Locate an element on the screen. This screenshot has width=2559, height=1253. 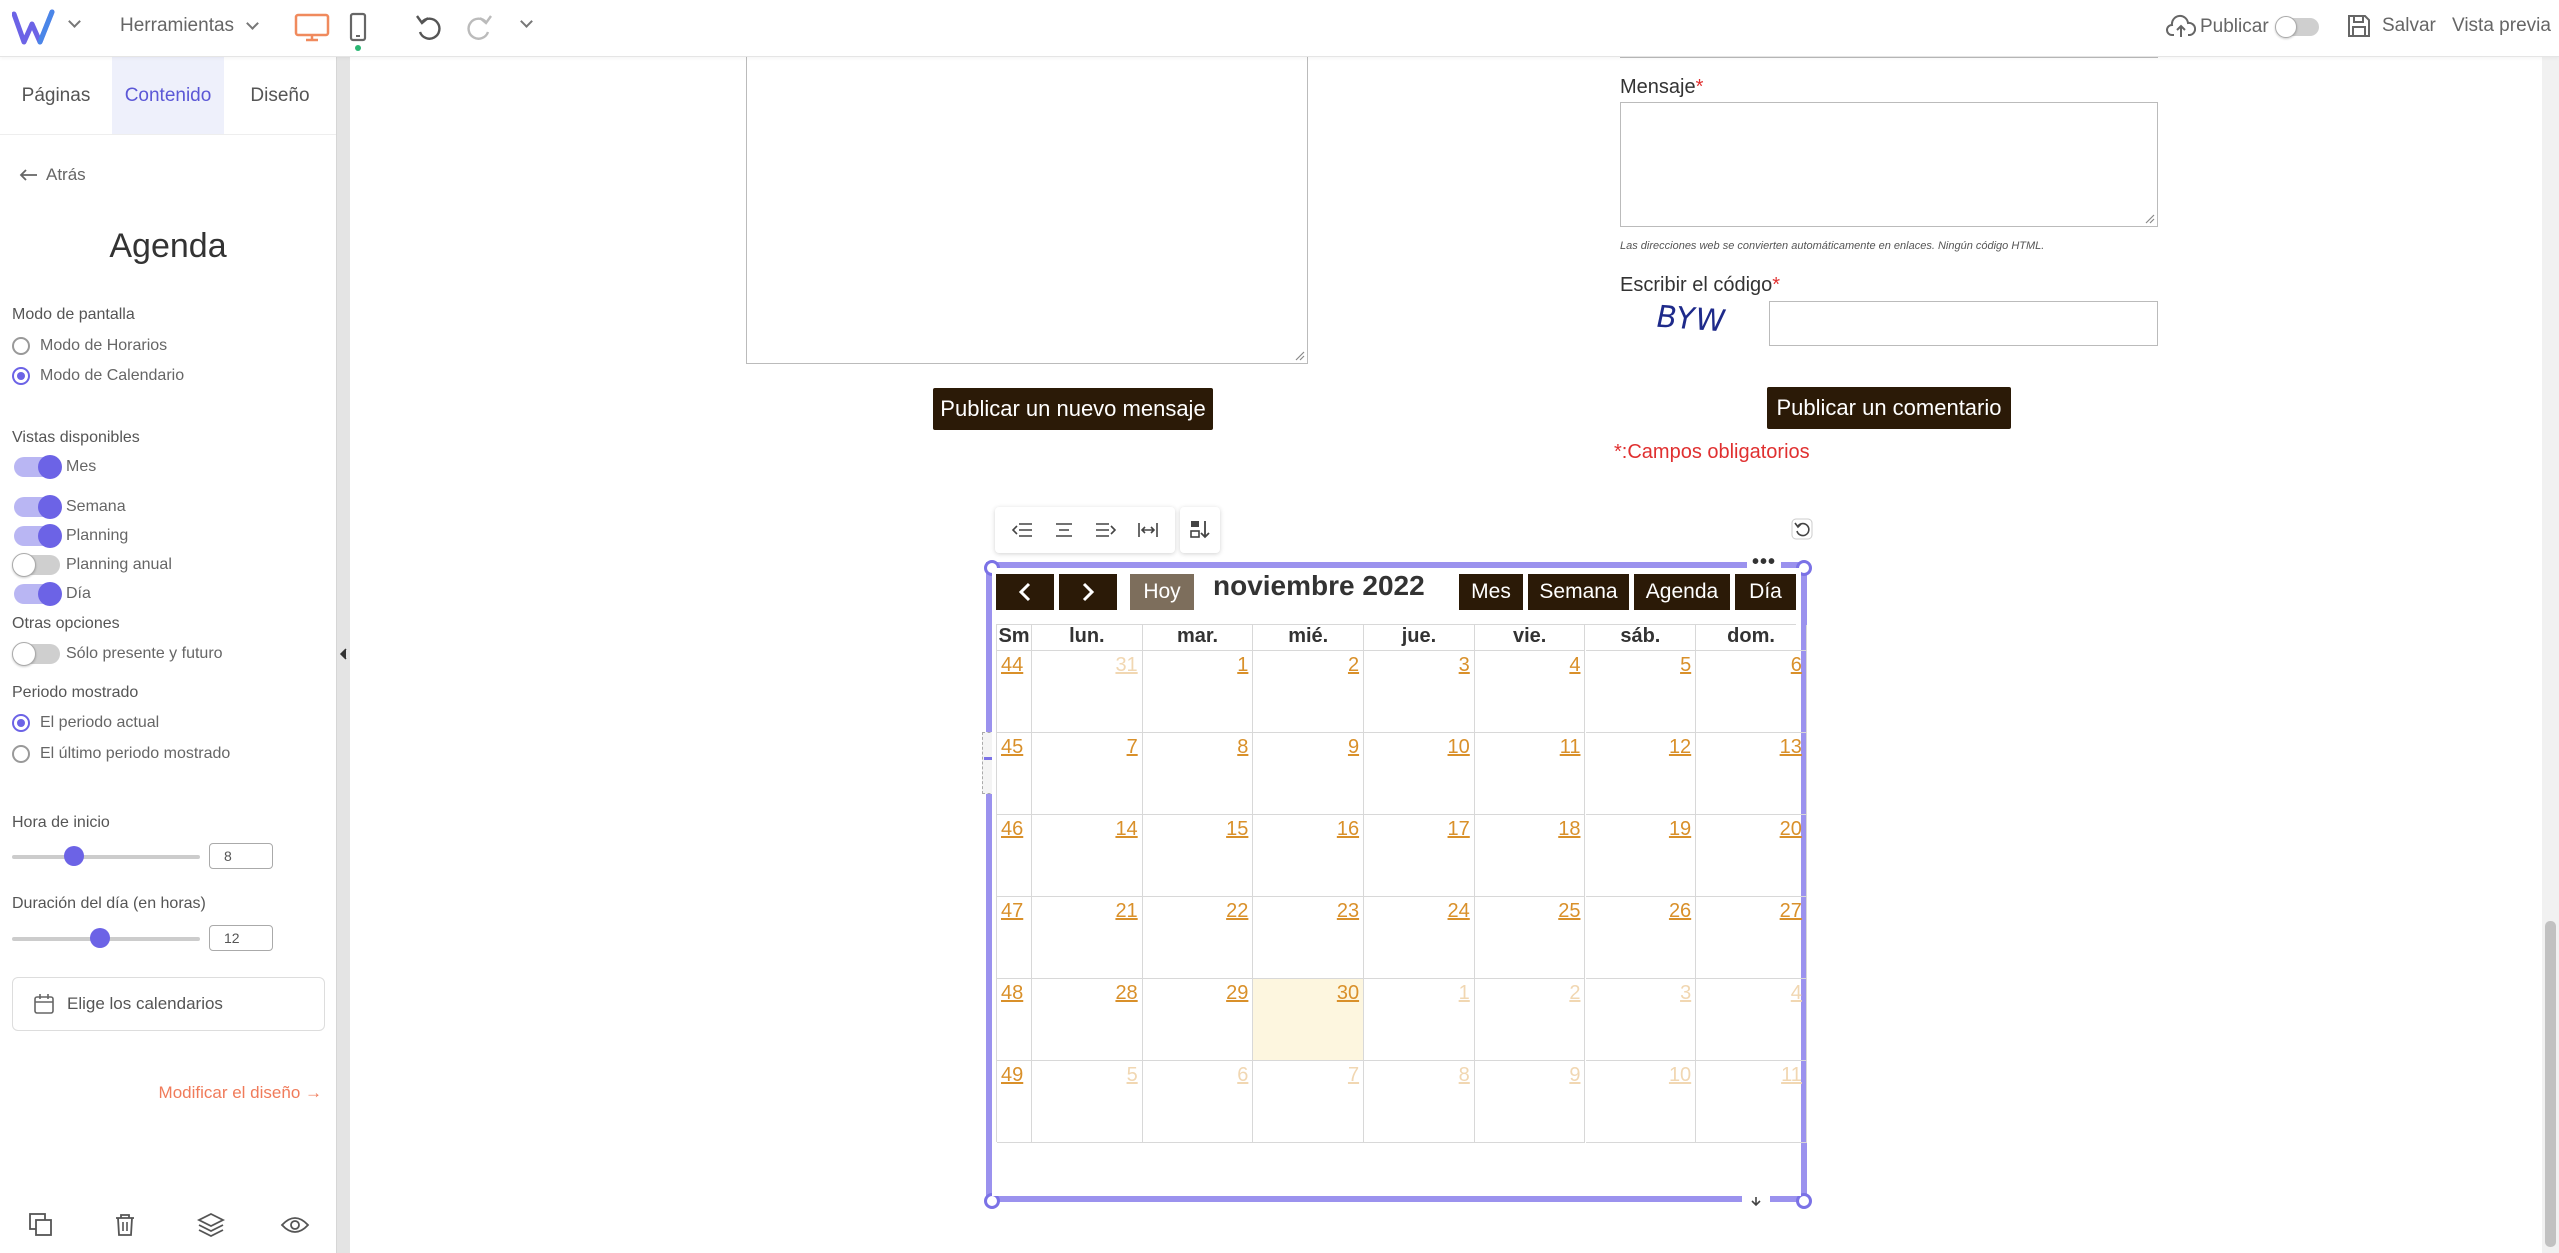
calendar-day-cell: 22 is located at coordinates (1198, 938).